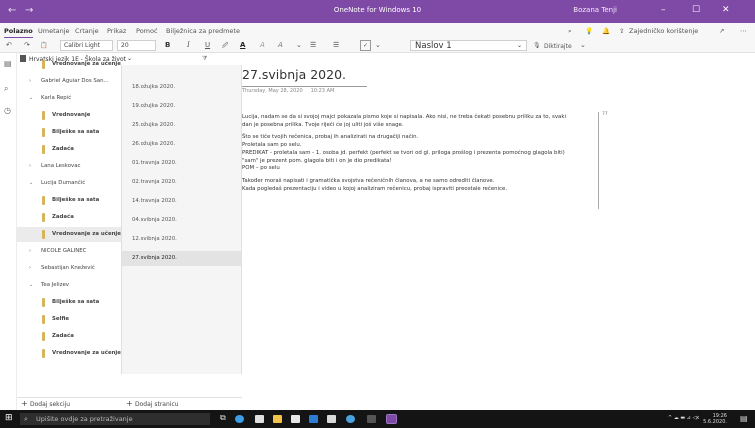 This screenshot has width=755, height=428. Describe the element at coordinates (9, 418) in the screenshot. I see `windows-start-icon: ⊞` at that location.